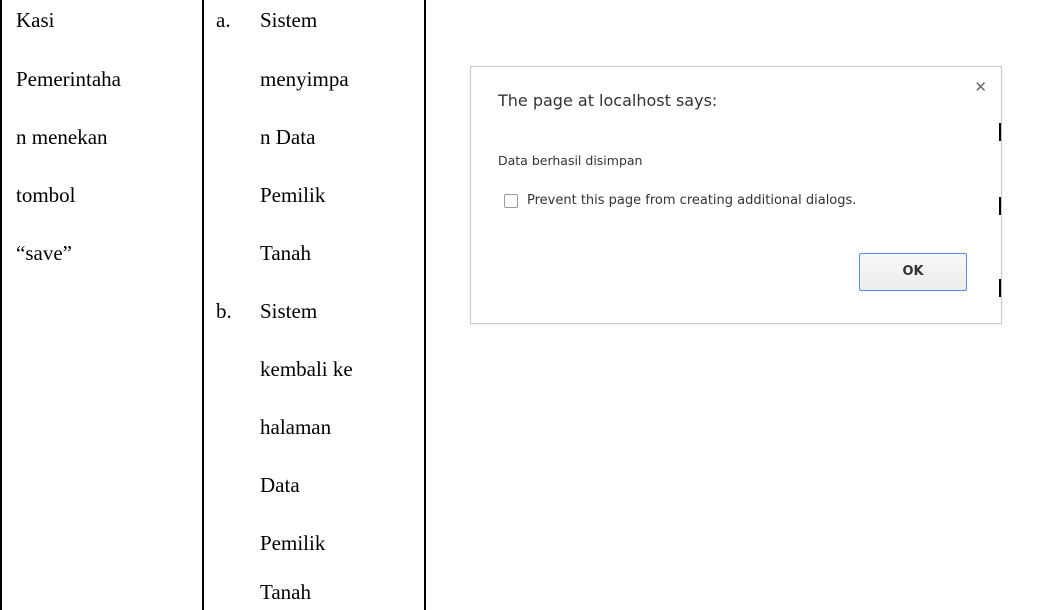 The image size is (1058, 610). I want to click on action-line-5: “save”, so click(44, 253).